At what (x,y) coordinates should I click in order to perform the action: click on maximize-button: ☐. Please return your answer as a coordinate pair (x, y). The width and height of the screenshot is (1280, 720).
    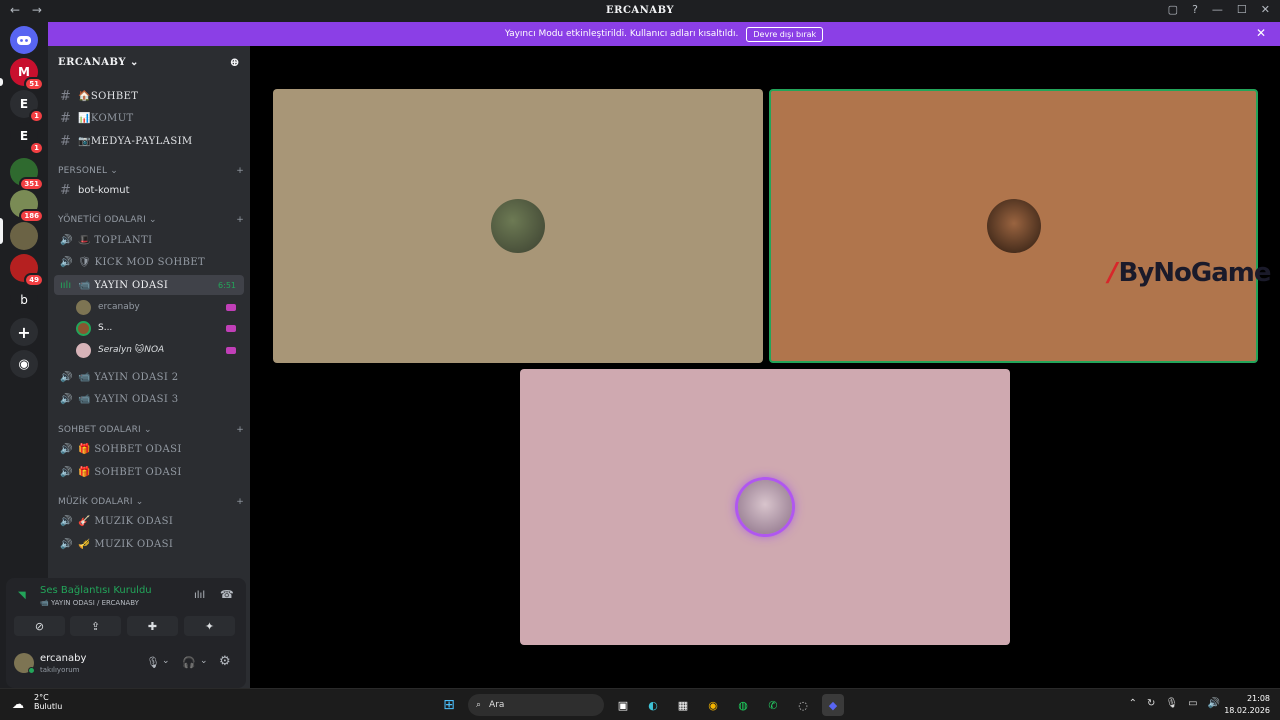
    Looking at the image, I should click on (1242, 9).